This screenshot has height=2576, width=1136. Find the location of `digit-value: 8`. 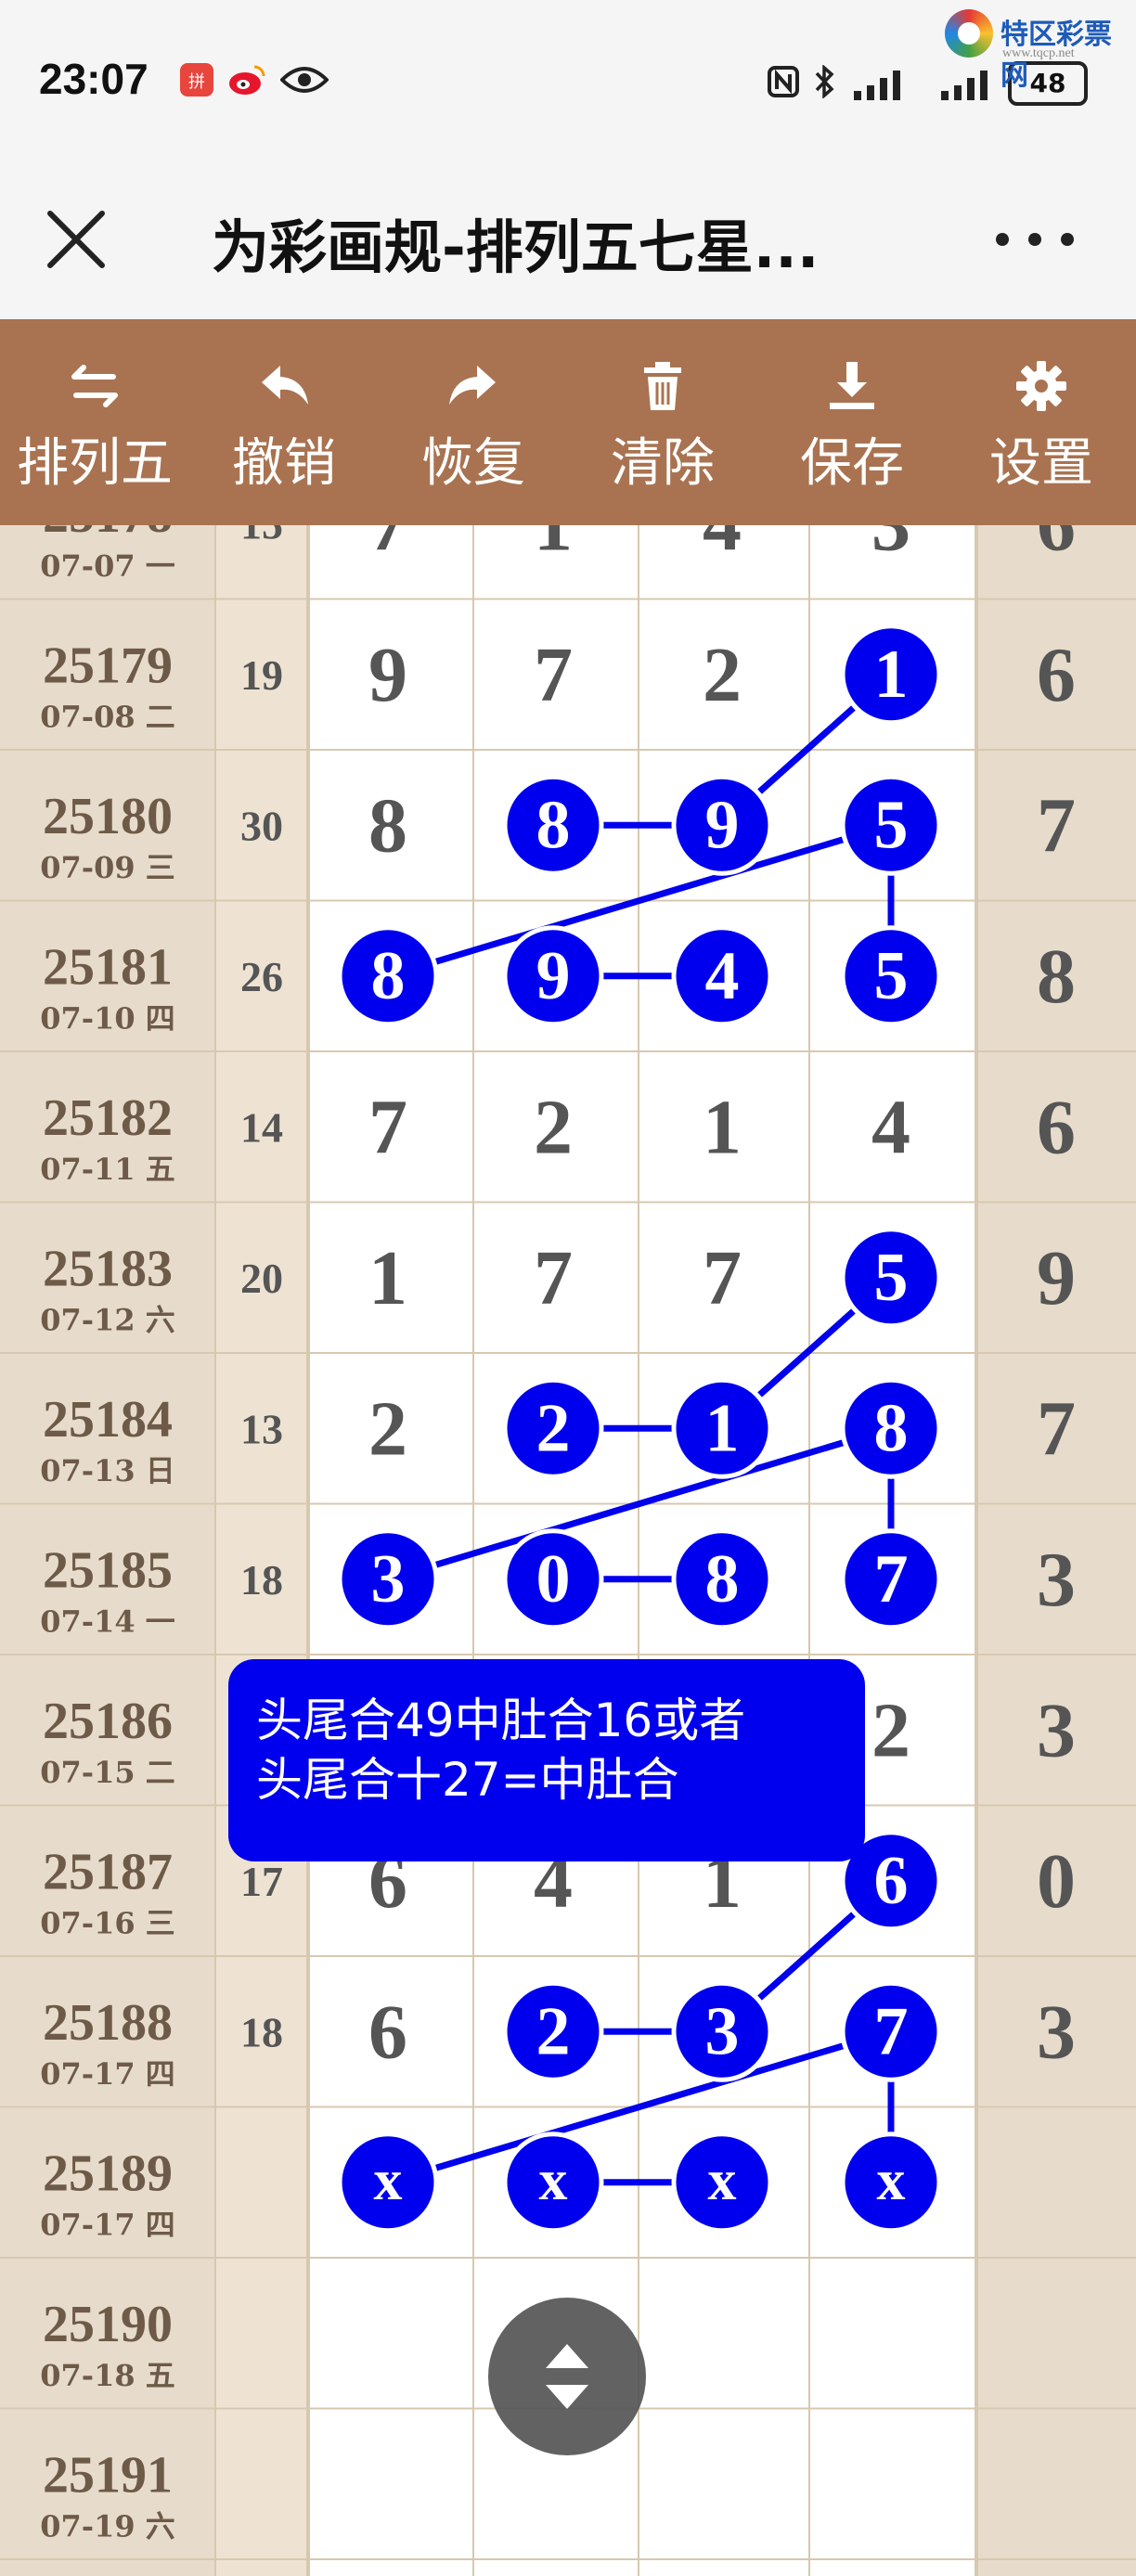

digit-value: 8 is located at coordinates (387, 825).